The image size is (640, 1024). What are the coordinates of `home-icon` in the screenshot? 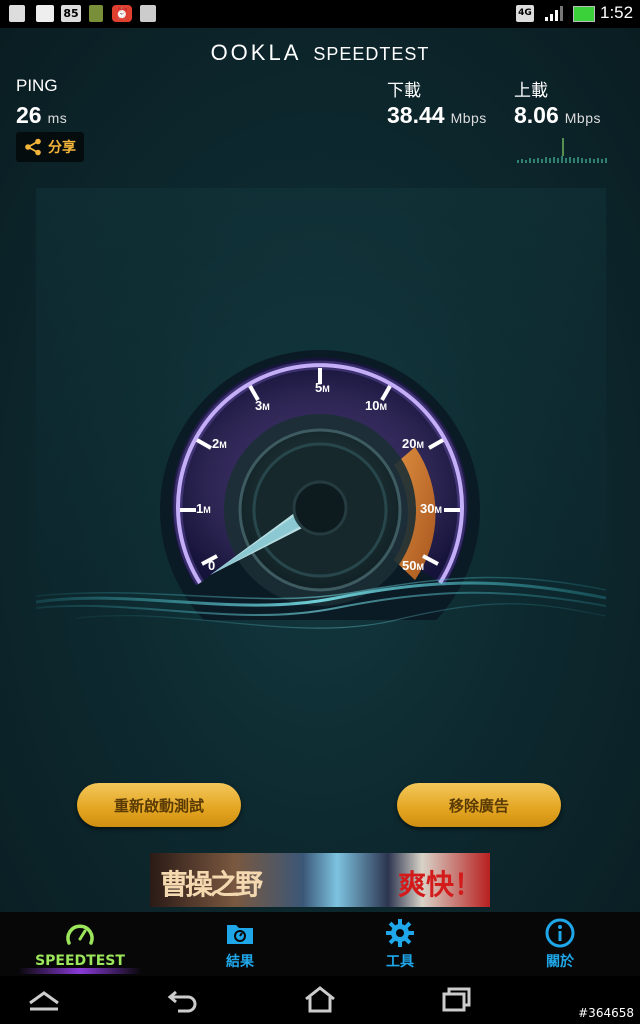 It's located at (320, 999).